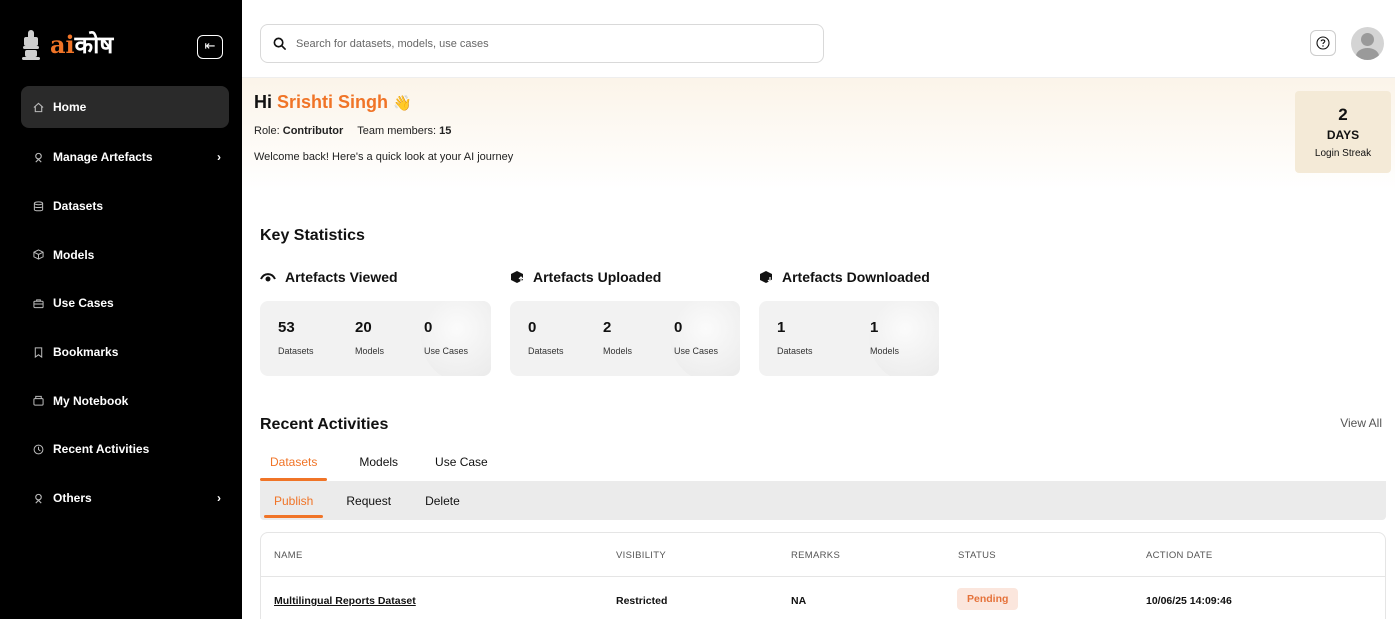 The width and height of the screenshot is (1395, 619). What do you see at coordinates (536, 43) in the screenshot?
I see `search-input` at bounding box center [536, 43].